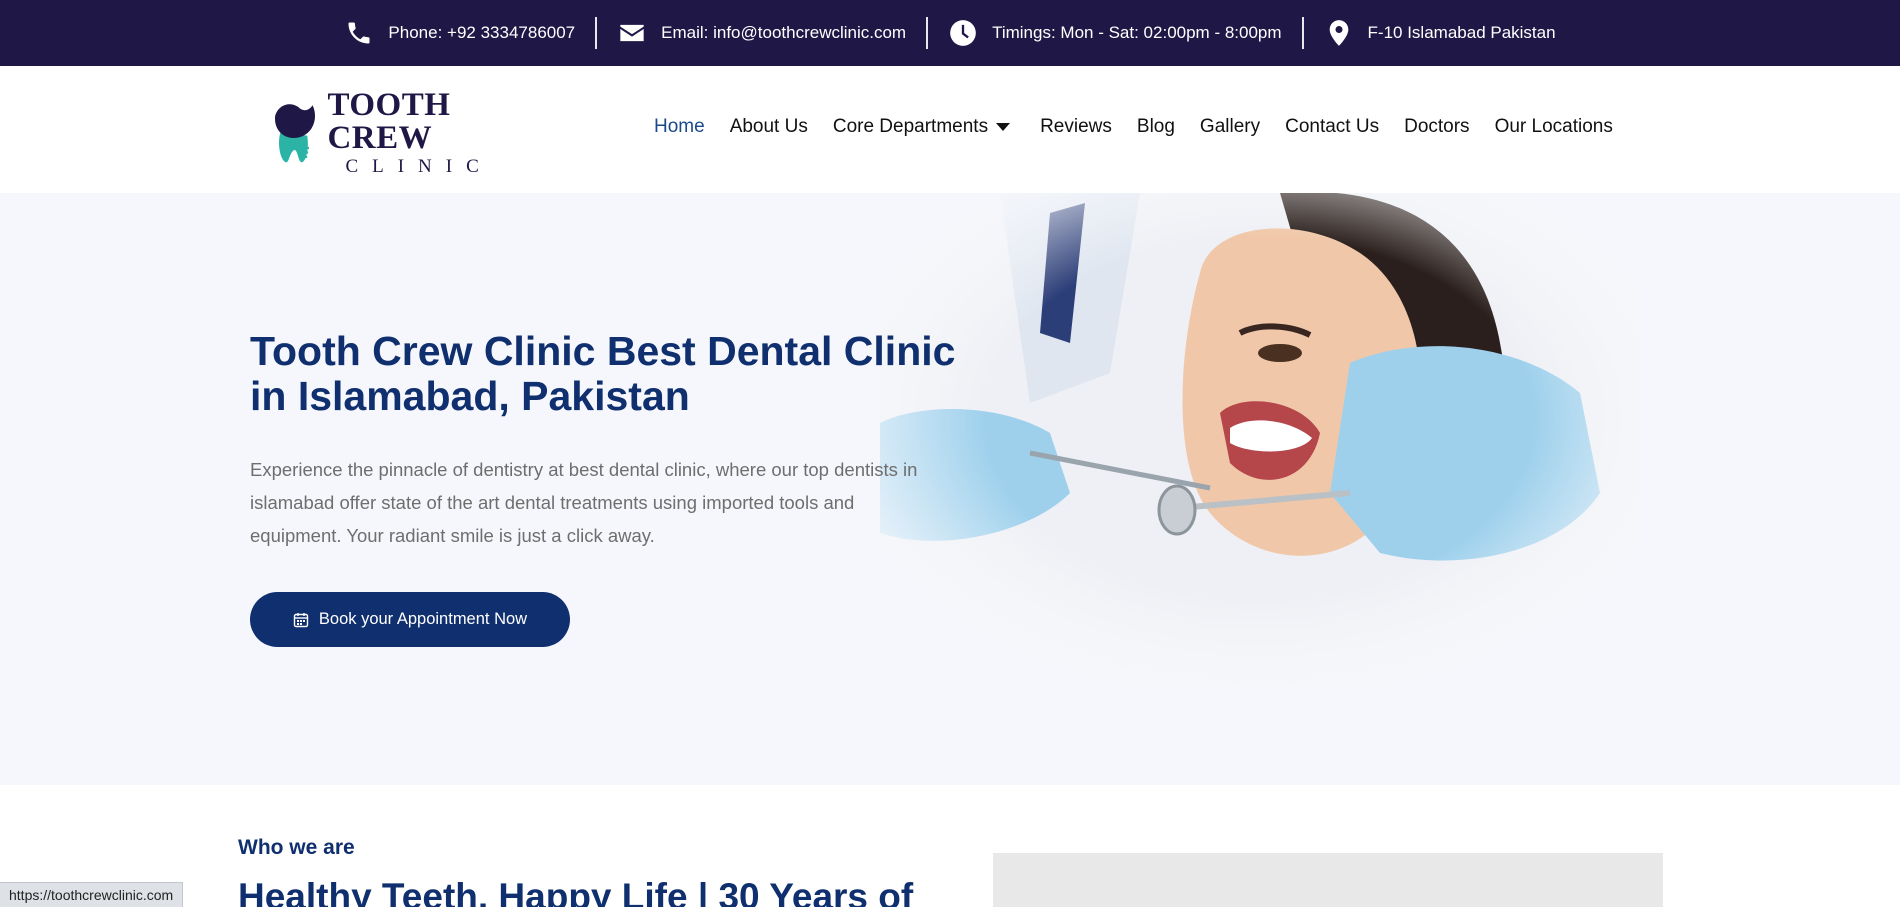  I want to click on clock-icon, so click(963, 33).